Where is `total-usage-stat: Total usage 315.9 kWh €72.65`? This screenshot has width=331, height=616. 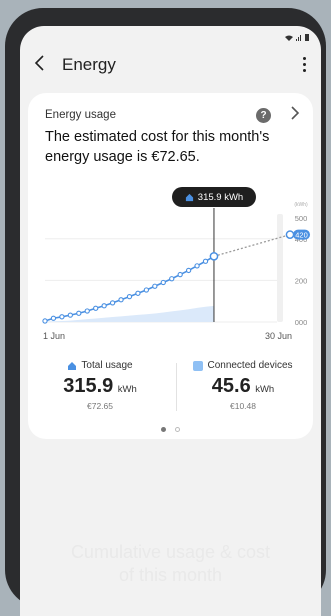
total-usage-stat: Total usage 315.9 kWh €72.65 is located at coordinates (100, 385).